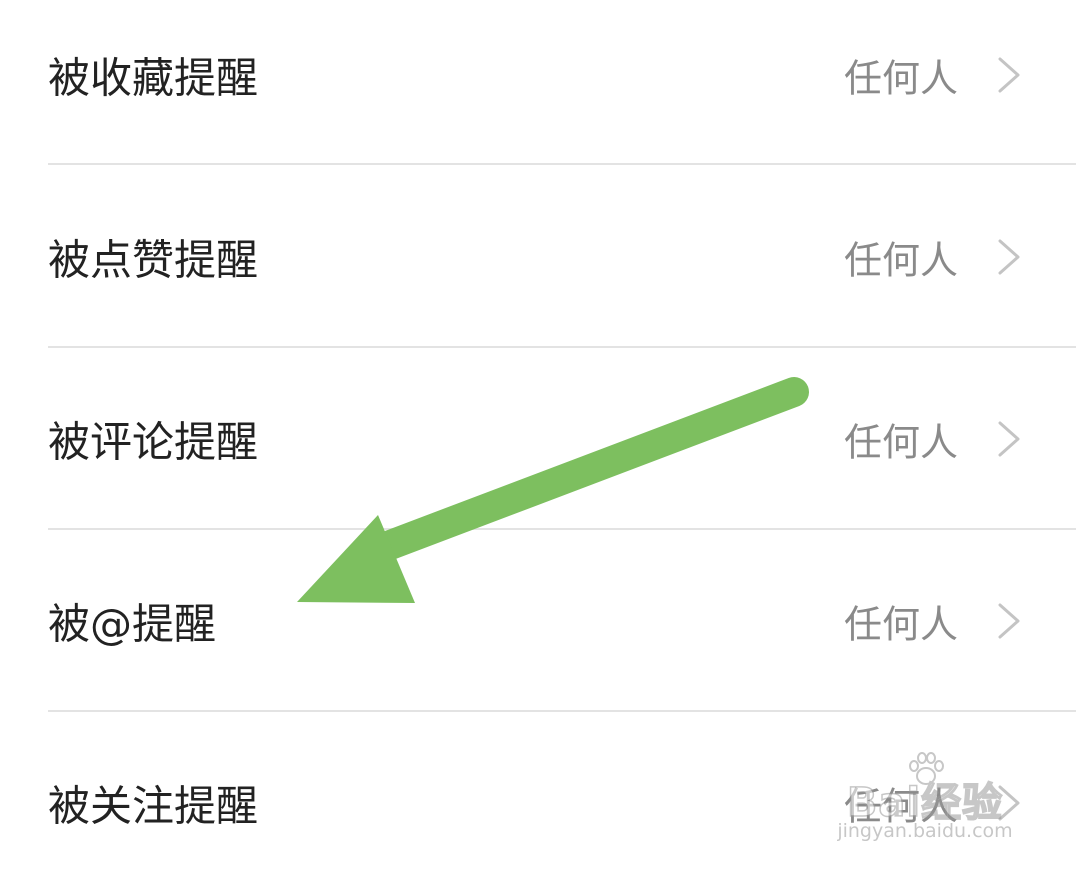 The height and width of the screenshot is (872, 1076). What do you see at coordinates (562, 164) in the screenshot?
I see `divider` at bounding box center [562, 164].